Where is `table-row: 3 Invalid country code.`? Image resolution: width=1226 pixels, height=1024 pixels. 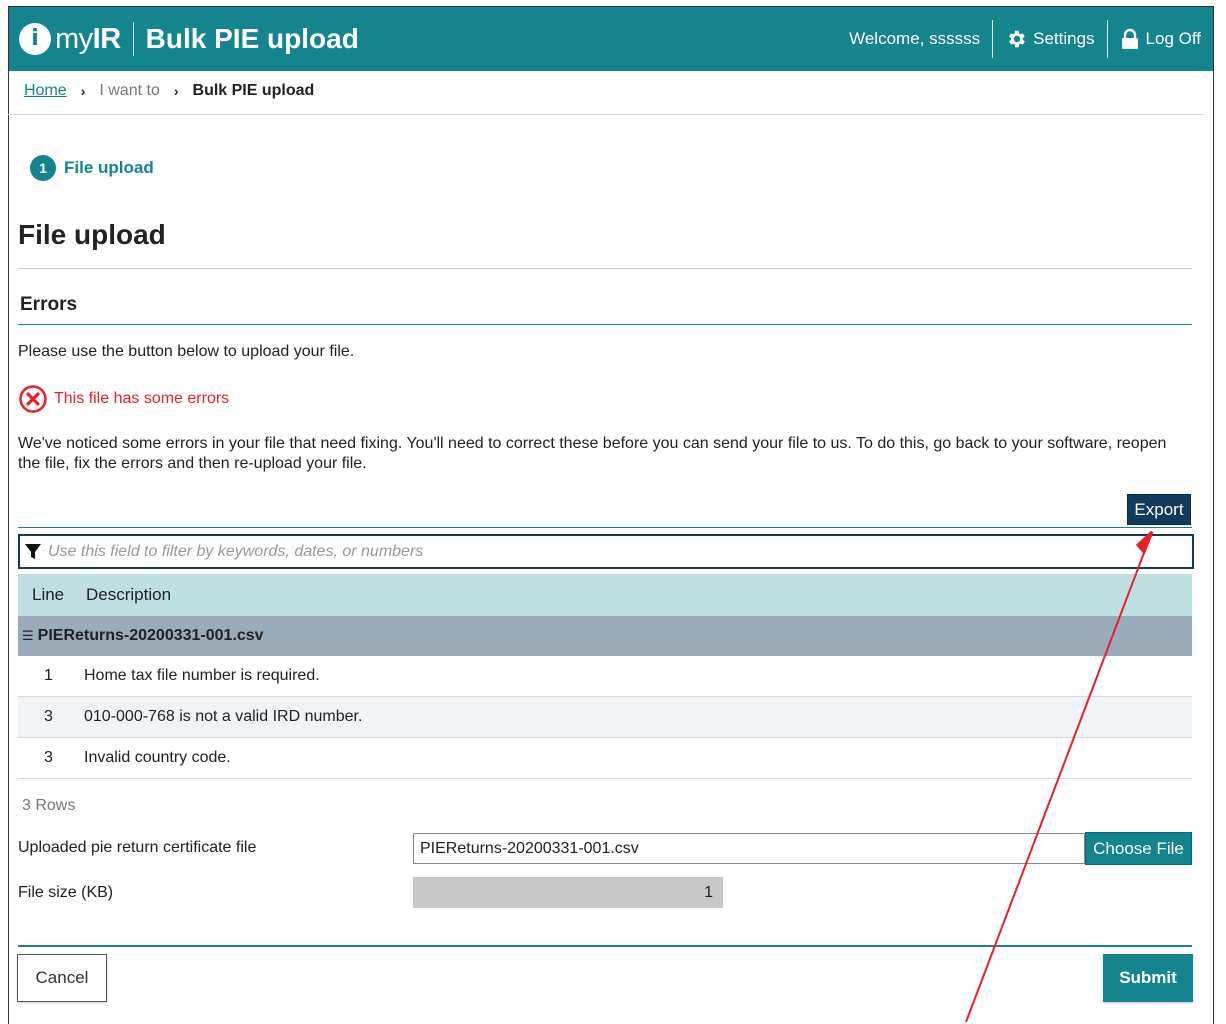 table-row: 3 Invalid country code. is located at coordinates (605, 758).